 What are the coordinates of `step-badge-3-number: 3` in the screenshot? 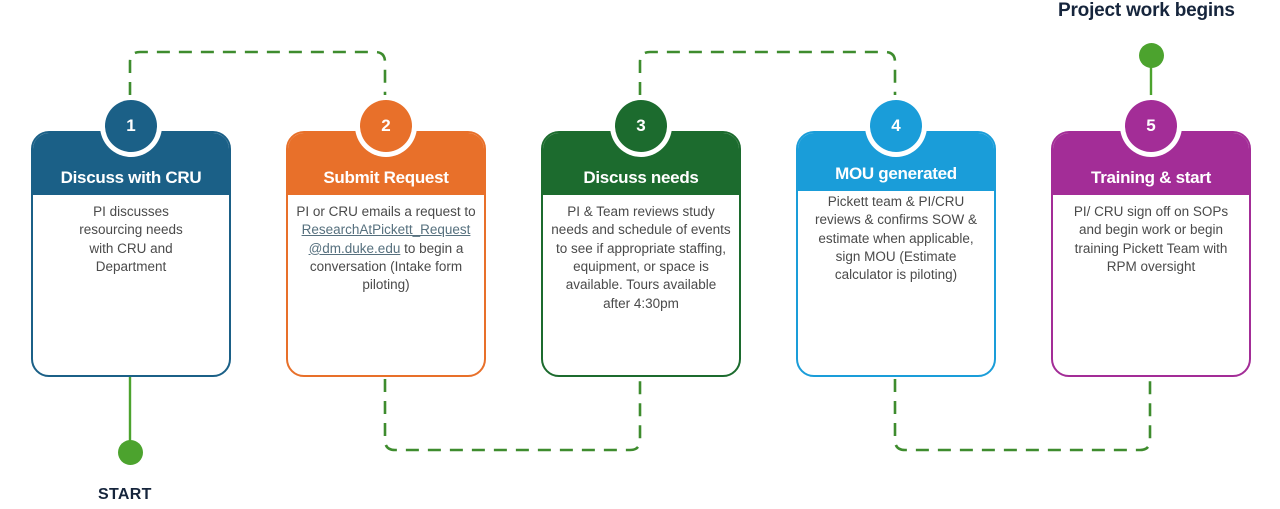 It's located at (641, 126).